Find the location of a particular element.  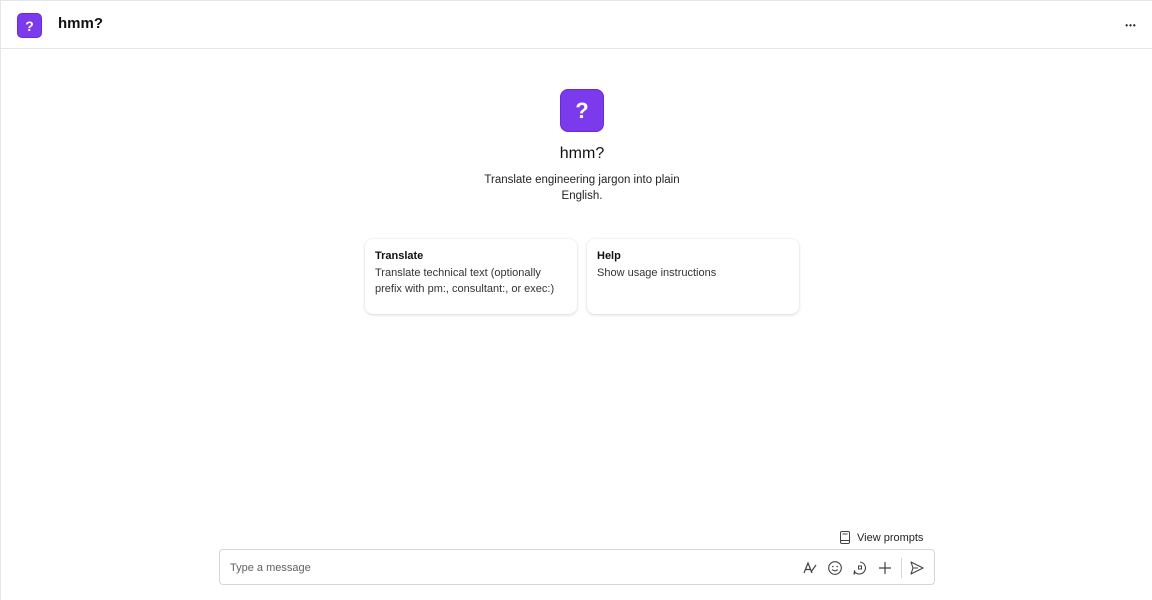

more-options-button: ••• is located at coordinates (1131, 25).